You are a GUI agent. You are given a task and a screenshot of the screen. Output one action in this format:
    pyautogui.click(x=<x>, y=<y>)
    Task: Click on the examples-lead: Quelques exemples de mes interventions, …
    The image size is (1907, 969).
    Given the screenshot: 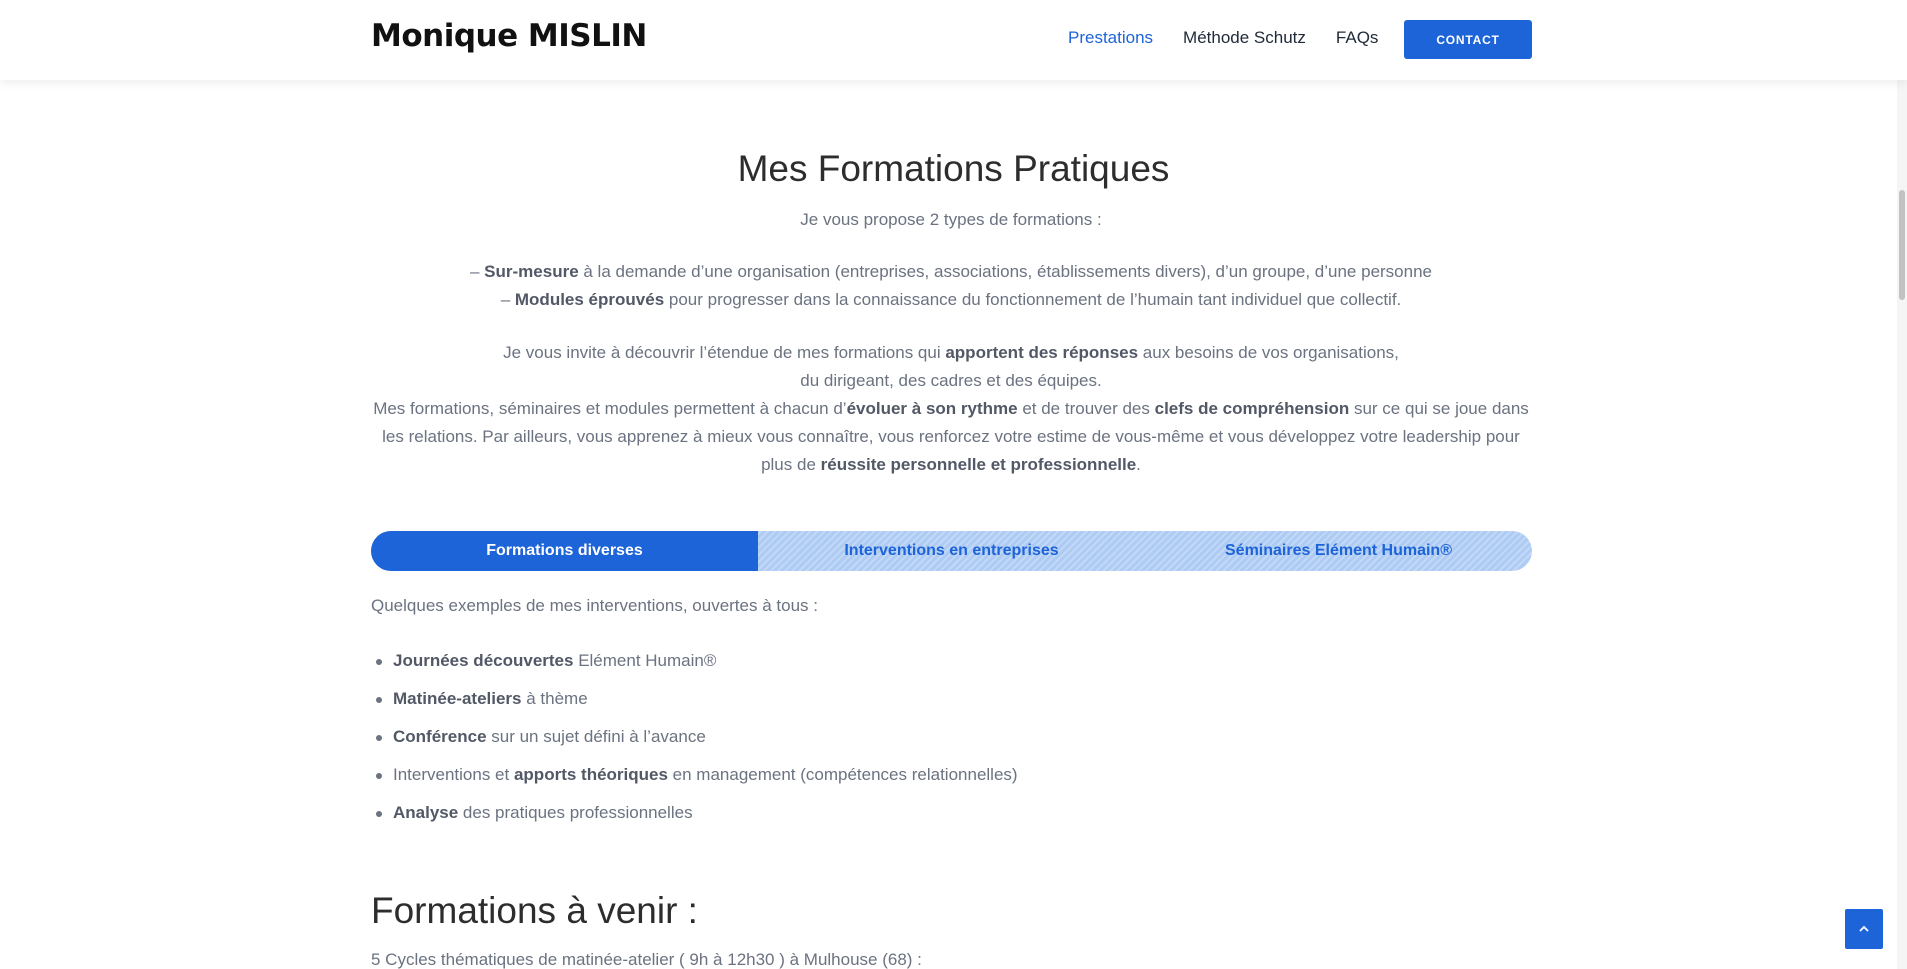 What is the action you would take?
    pyautogui.click(x=594, y=605)
    